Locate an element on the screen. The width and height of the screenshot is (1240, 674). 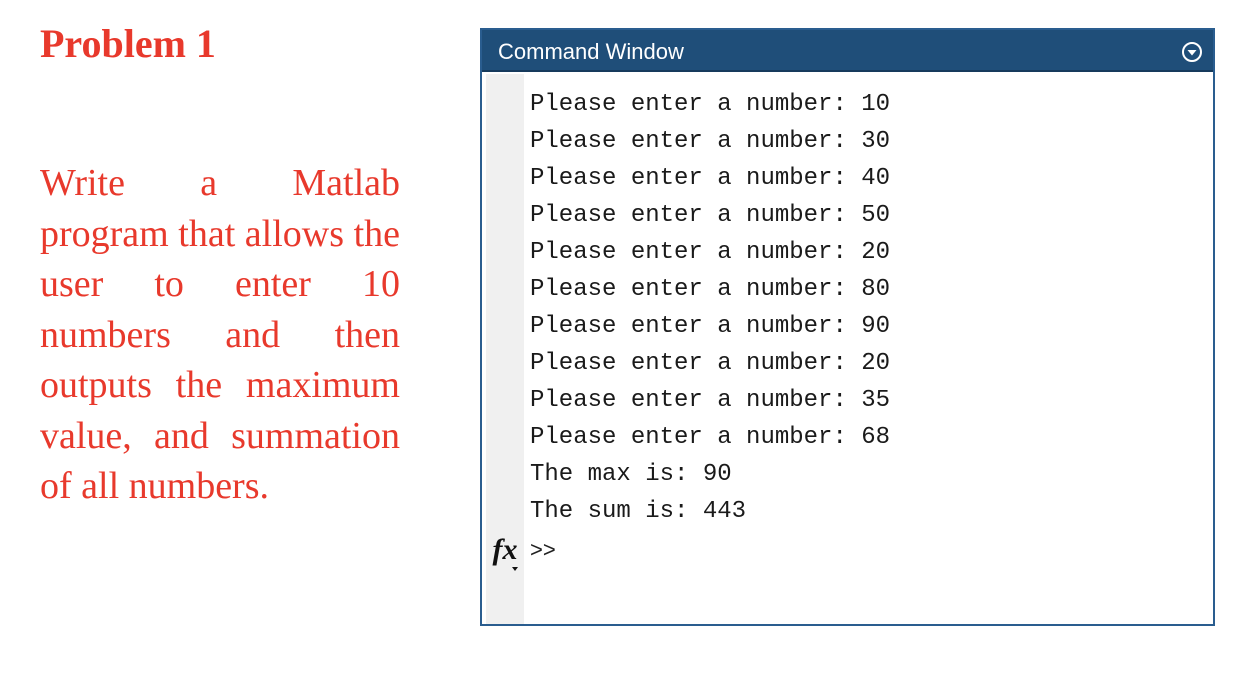
output-line: Please enter a number: 30 is located at coordinates (710, 141).